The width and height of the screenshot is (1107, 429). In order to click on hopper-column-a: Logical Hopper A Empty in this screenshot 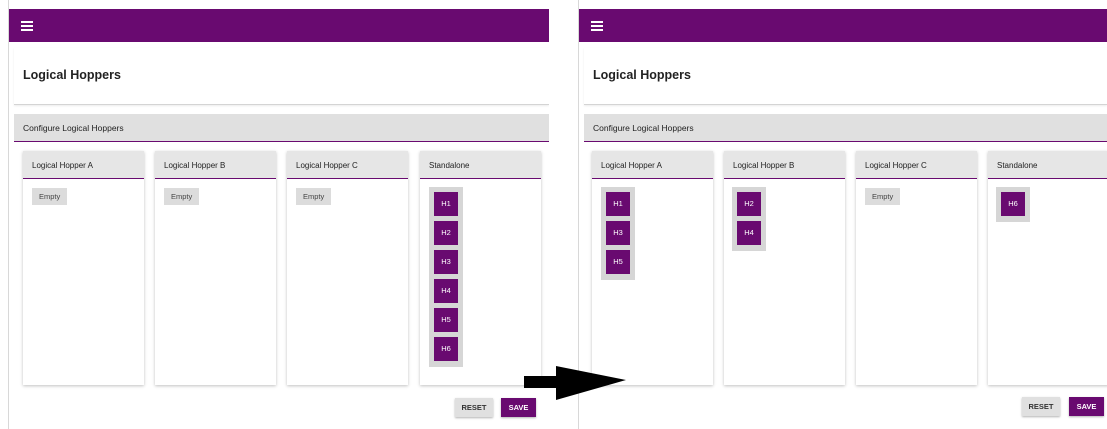, I will do `click(83, 268)`.